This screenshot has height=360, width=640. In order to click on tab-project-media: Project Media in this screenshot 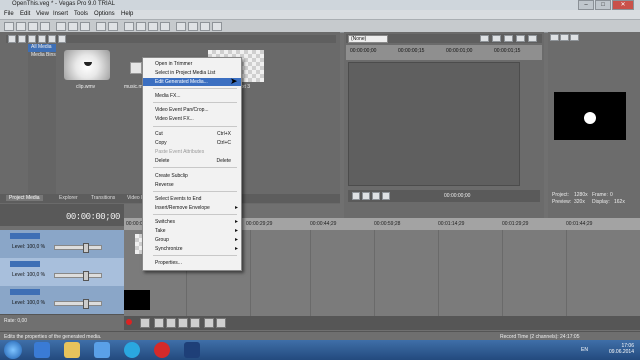, I will do `click(24, 198)`.